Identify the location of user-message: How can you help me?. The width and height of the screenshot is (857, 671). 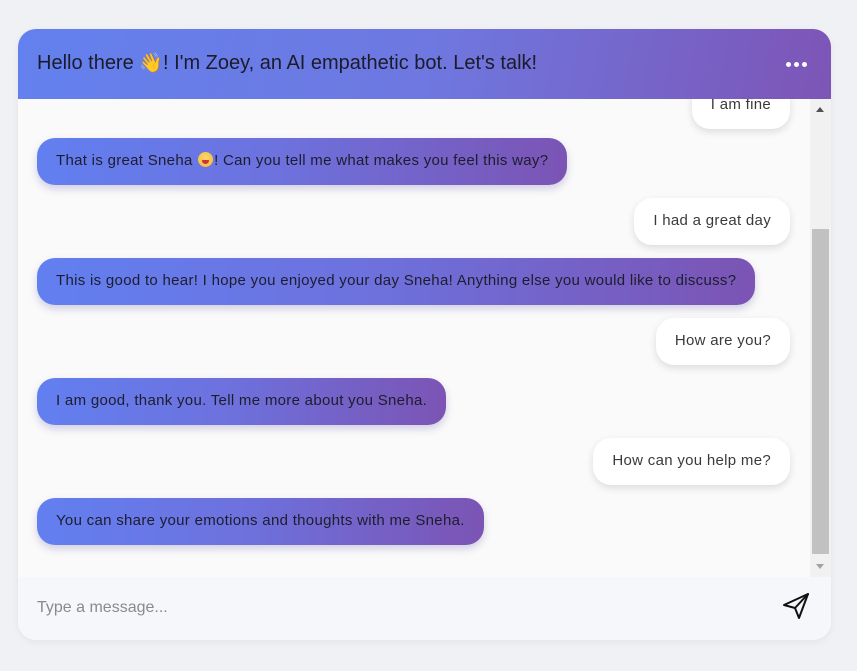
(691, 461).